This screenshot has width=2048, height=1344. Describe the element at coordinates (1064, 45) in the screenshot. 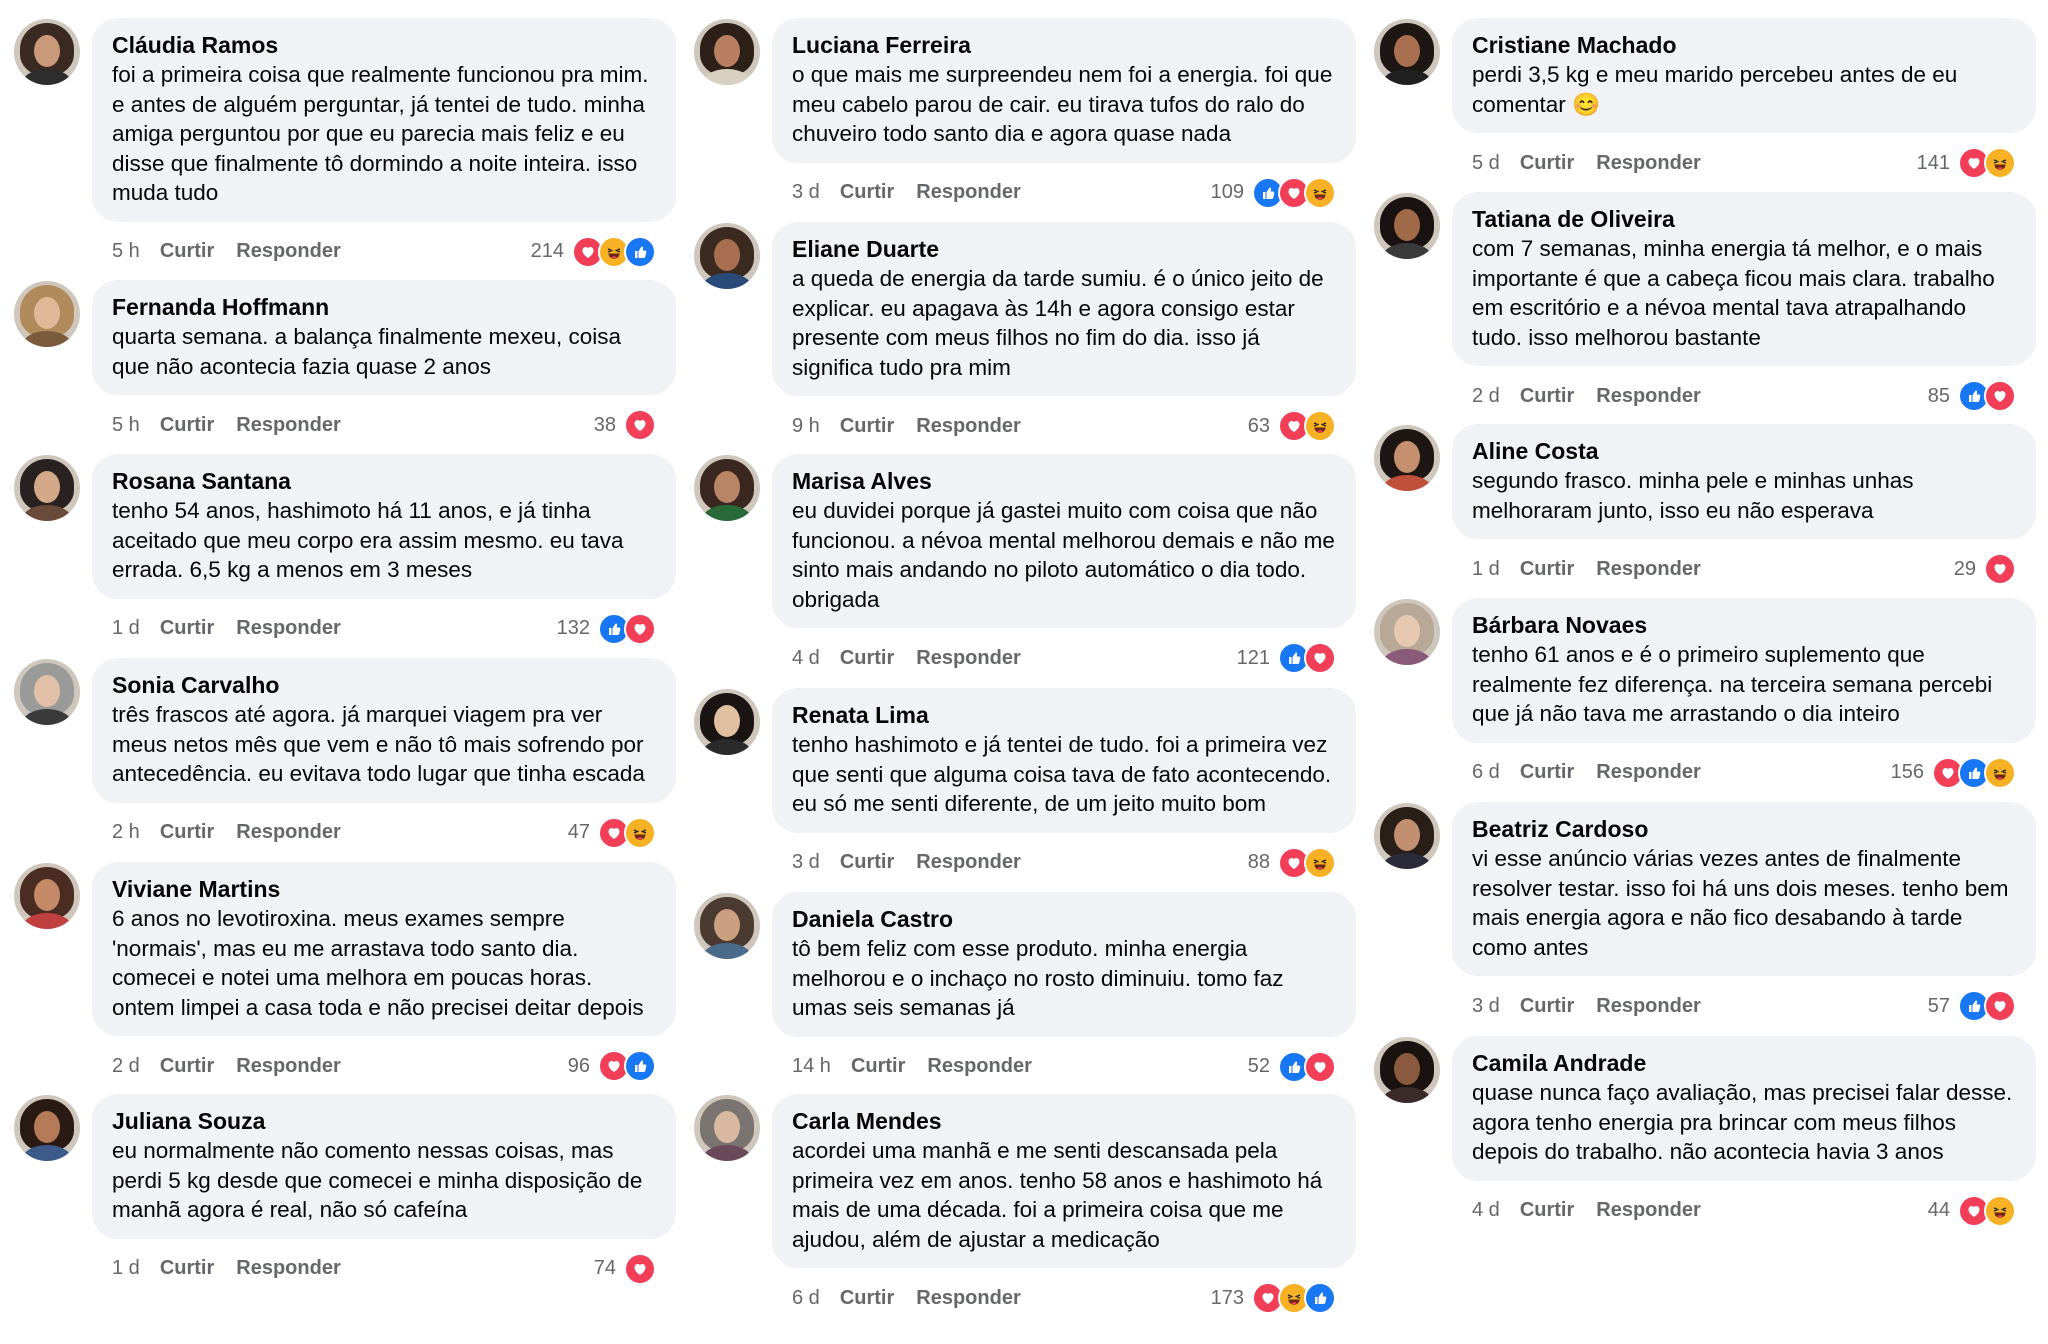

I see `comment-author: Luciana Ferreira` at that location.